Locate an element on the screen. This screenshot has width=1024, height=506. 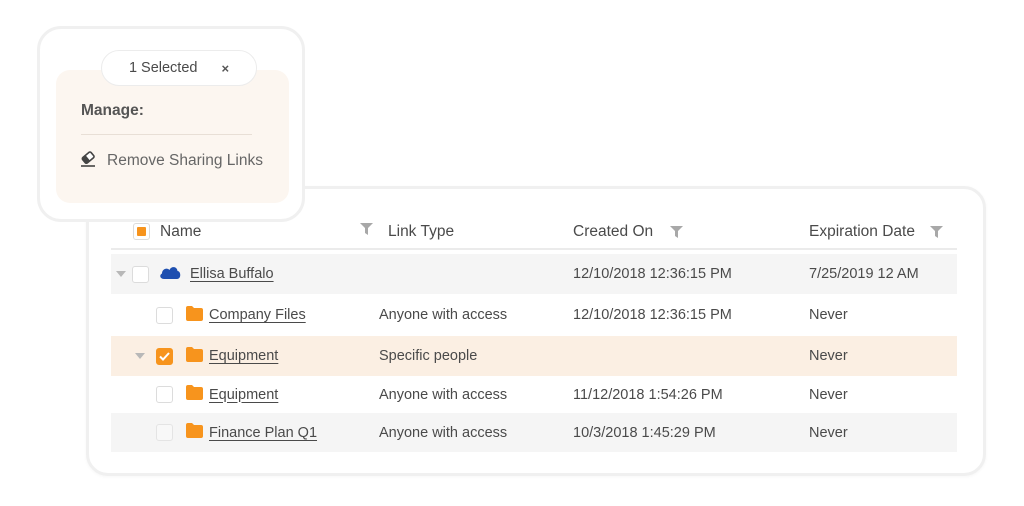
column-label-name: Name is located at coordinates (181, 231).